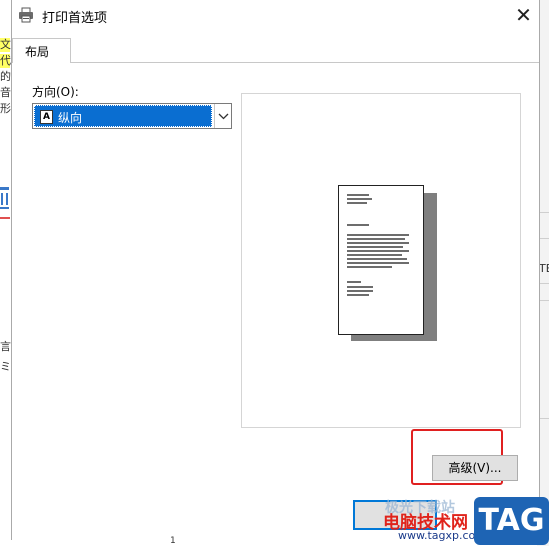 Image resolution: width=549 pixels, height=546 pixels. I want to click on background-page-number: 1, so click(173, 541).